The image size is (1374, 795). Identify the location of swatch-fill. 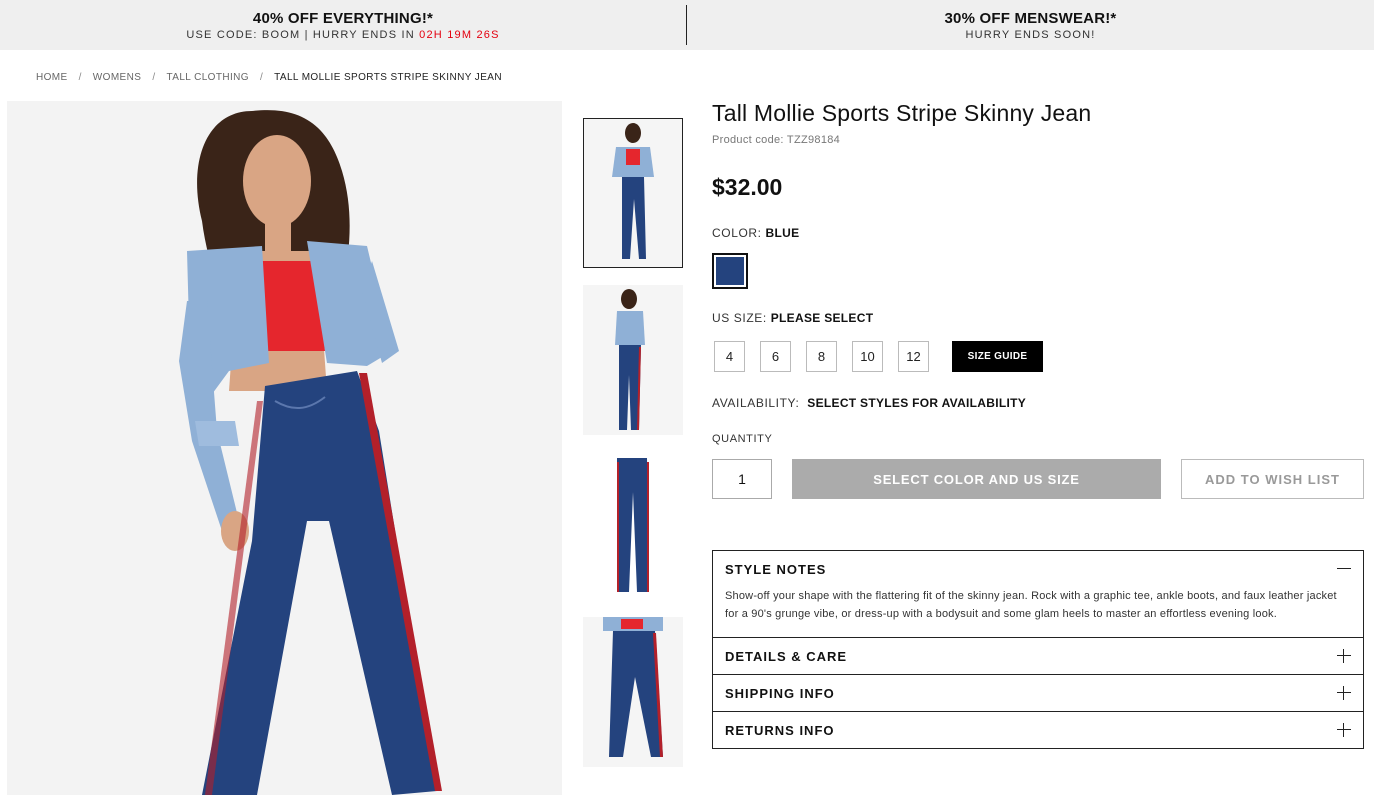
(730, 271).